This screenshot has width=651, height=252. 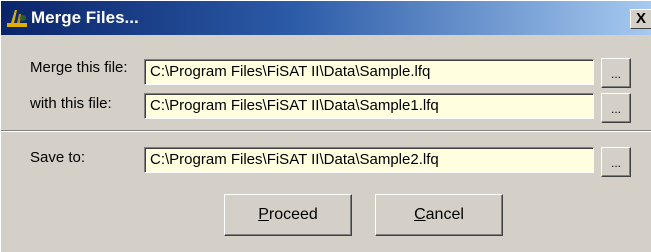 I want to click on proceed-label: roceed, so click(x=293, y=214).